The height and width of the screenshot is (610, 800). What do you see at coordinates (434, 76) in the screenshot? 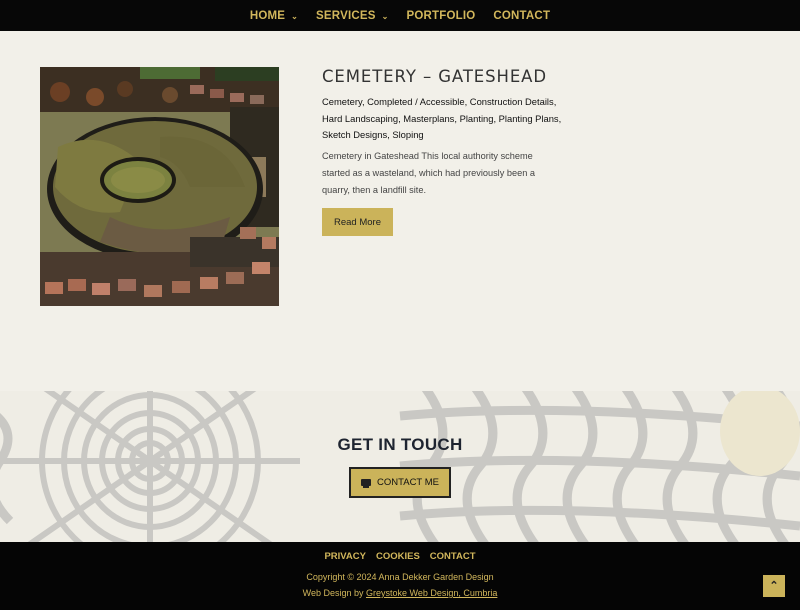
I see `post-title: CEMETERY – GATESHEAD` at bounding box center [434, 76].